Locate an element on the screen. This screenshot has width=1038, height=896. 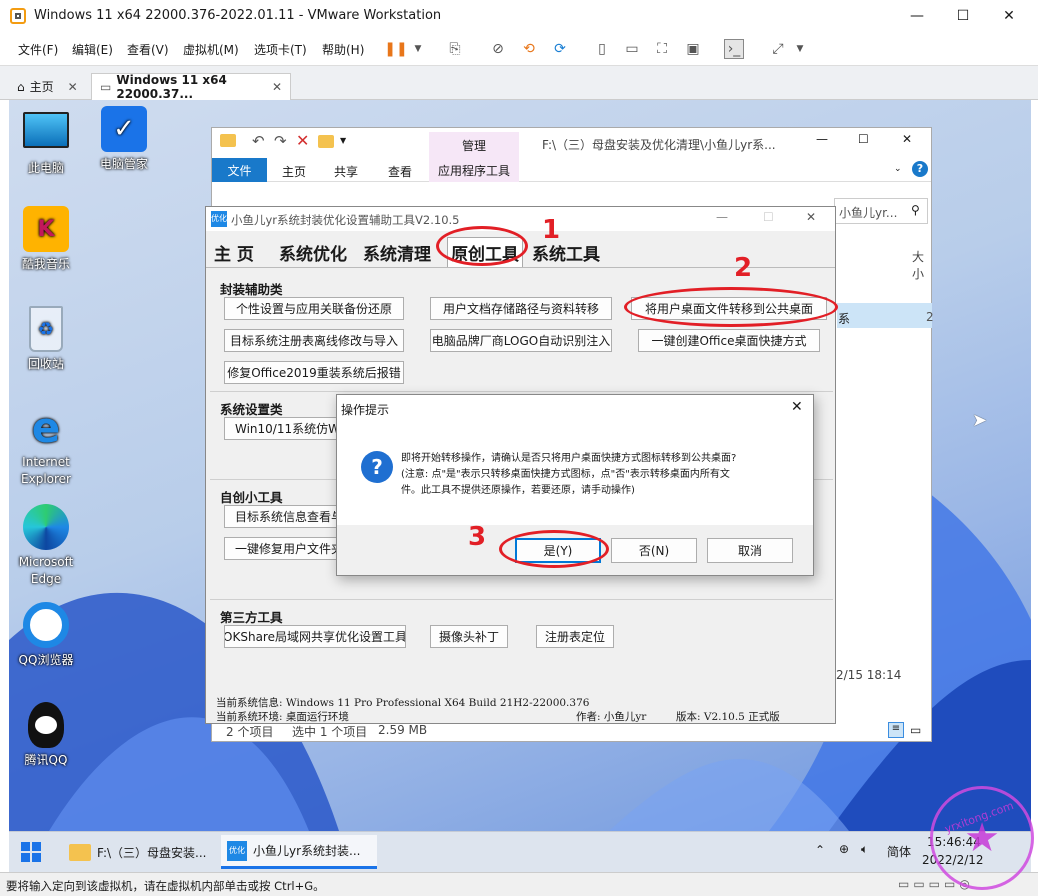
win-imitate-button: Win10/11系统仿Win is located at coordinates (284, 428).